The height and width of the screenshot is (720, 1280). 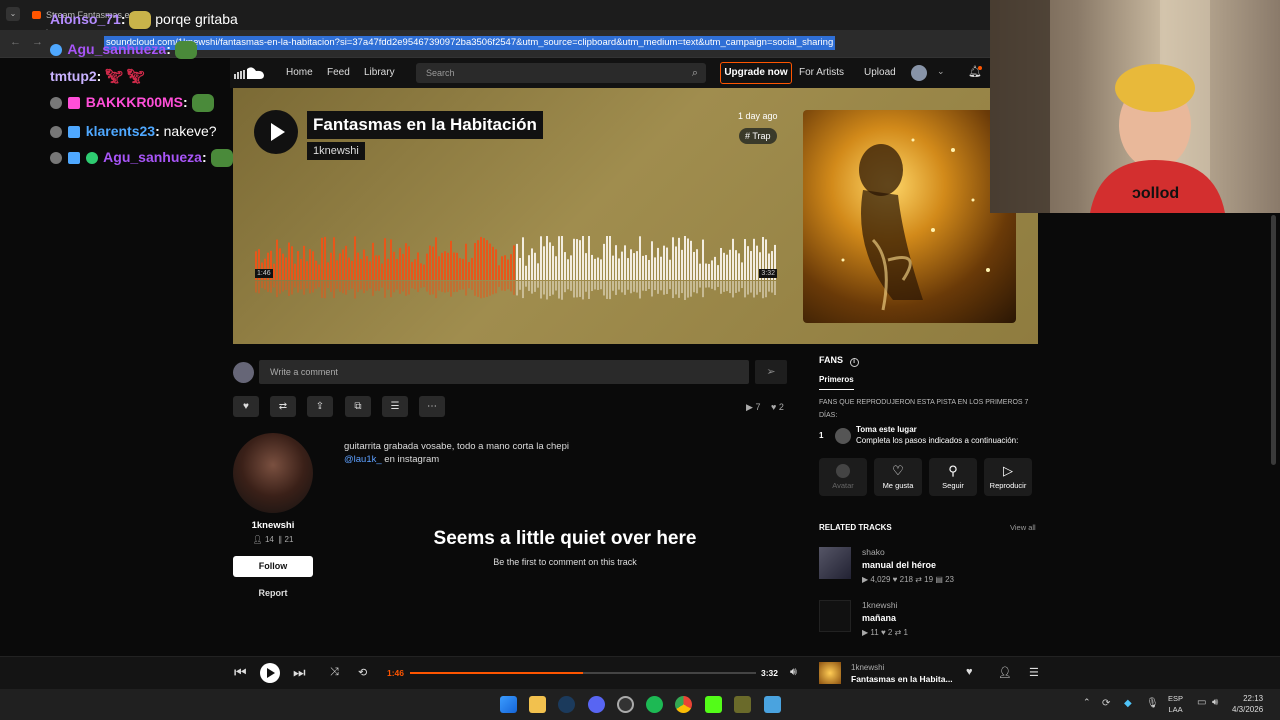 I want to click on notepad-icon, so click(x=772, y=704).